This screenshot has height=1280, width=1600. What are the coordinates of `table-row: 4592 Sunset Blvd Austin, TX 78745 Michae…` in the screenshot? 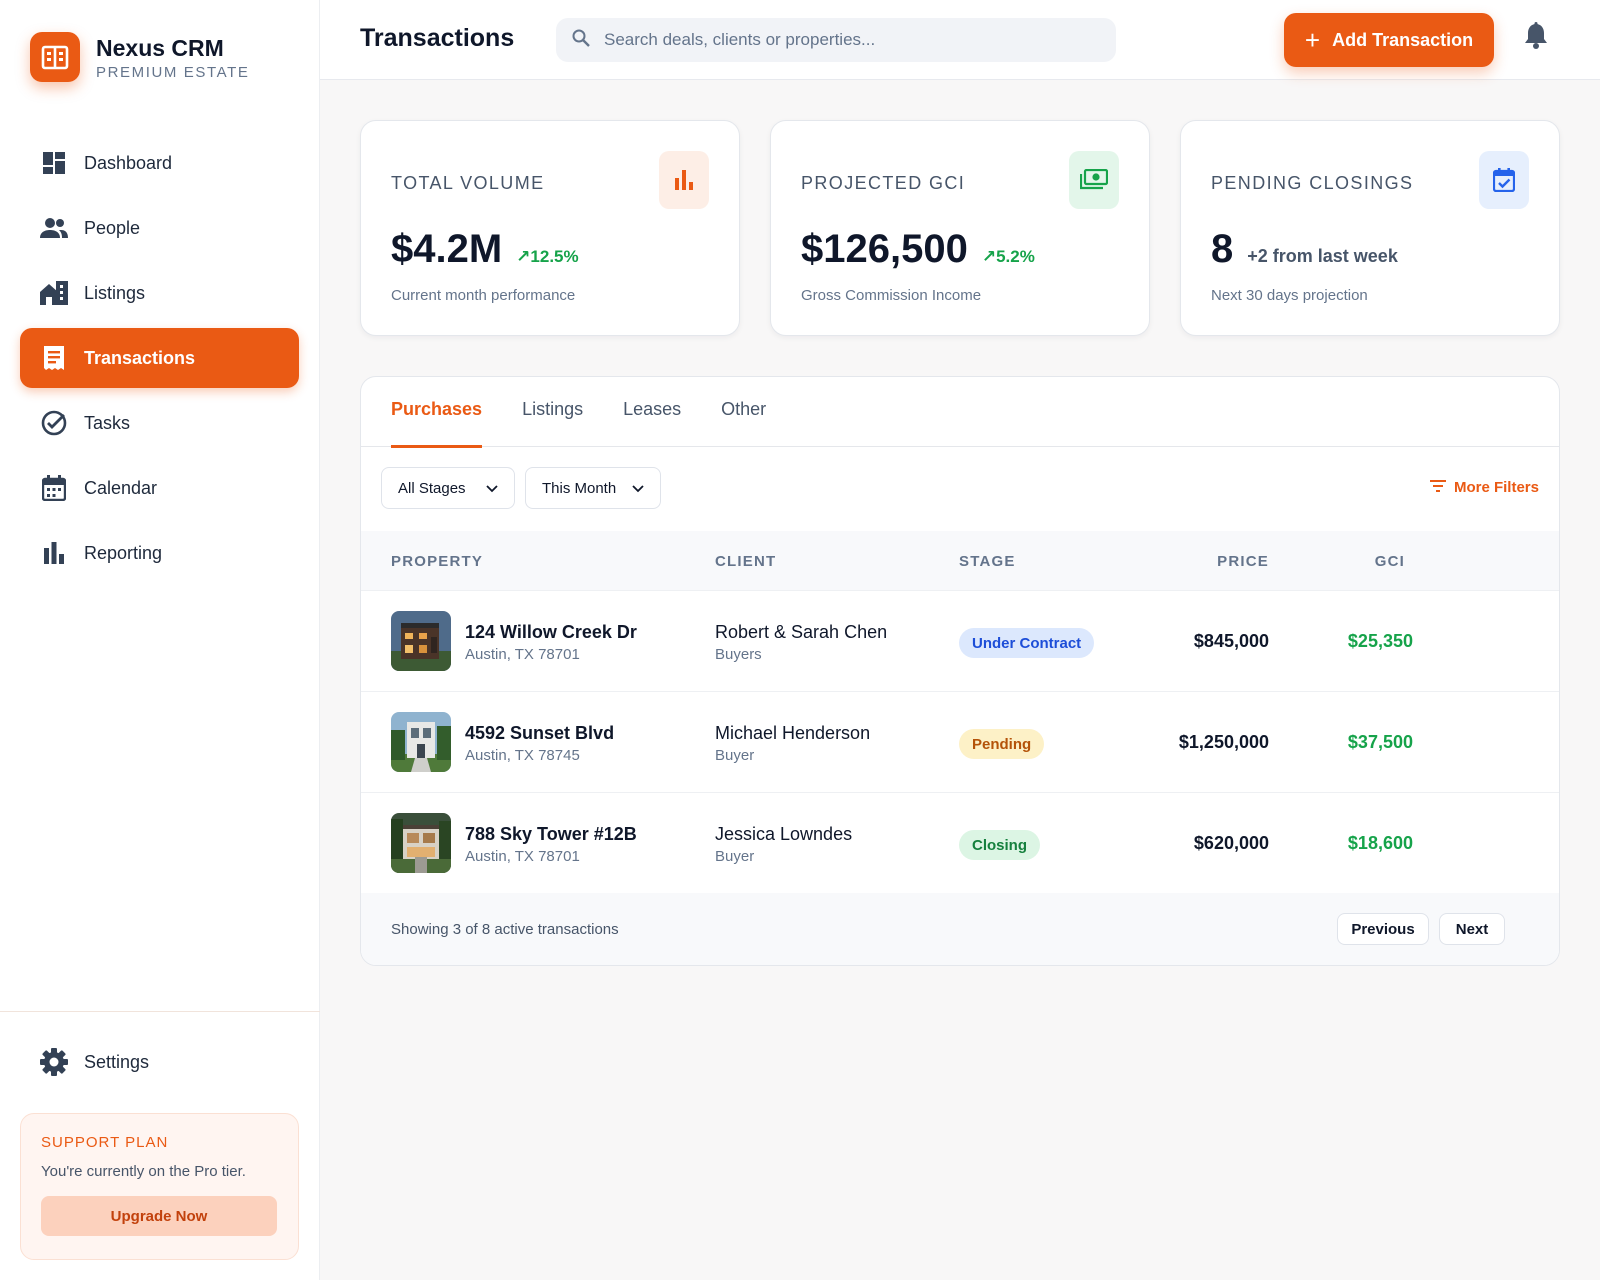 It's located at (960, 742).